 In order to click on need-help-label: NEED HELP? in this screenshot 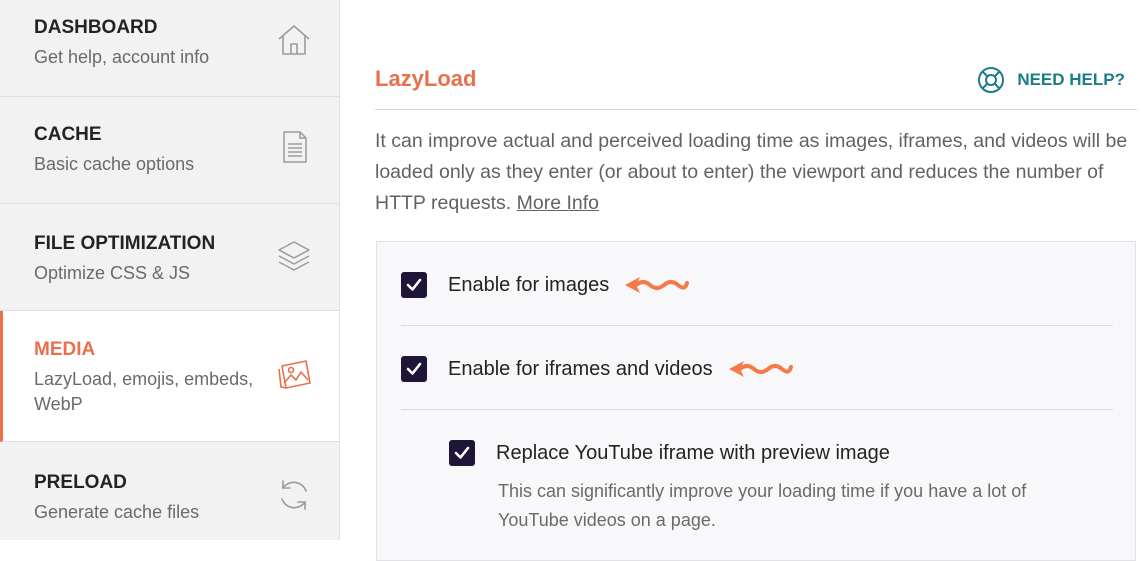, I will do `click(1071, 79)`.